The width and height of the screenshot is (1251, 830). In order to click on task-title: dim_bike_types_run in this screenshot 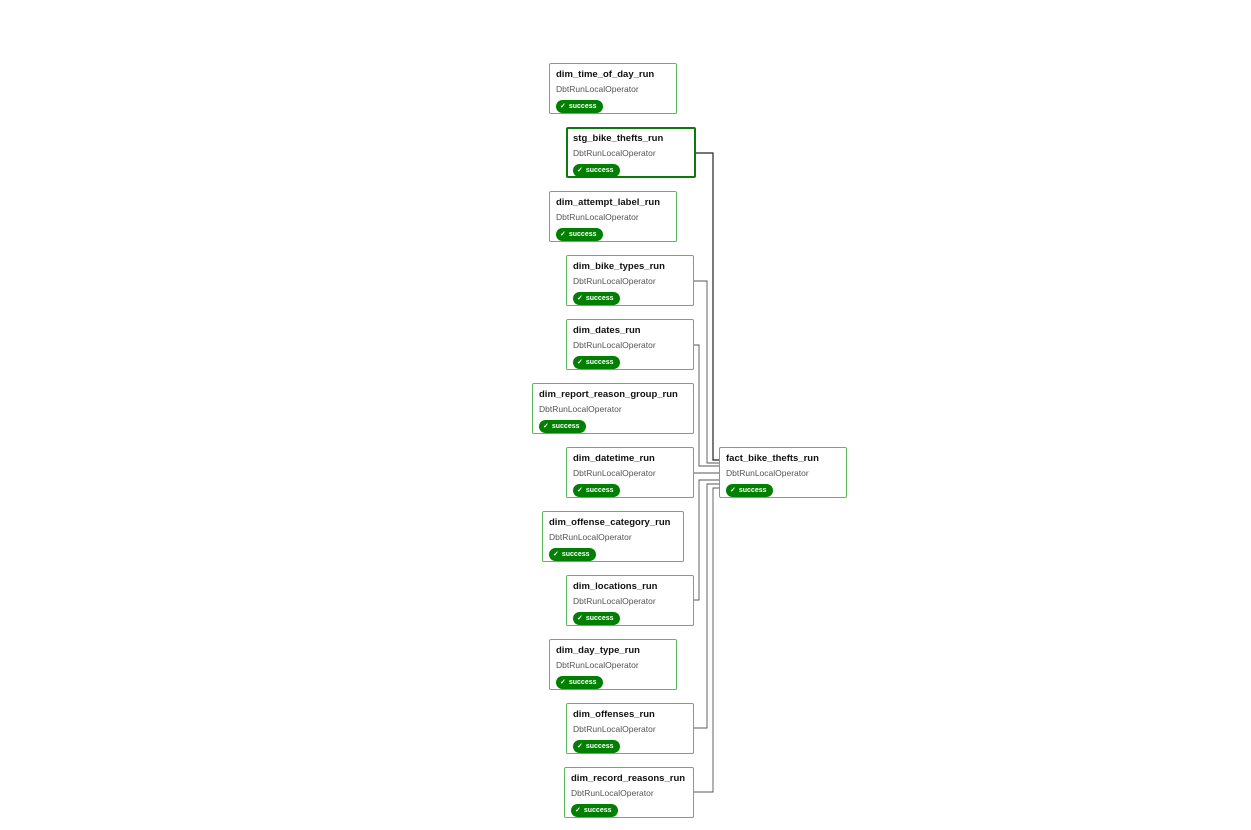, I will do `click(619, 266)`.